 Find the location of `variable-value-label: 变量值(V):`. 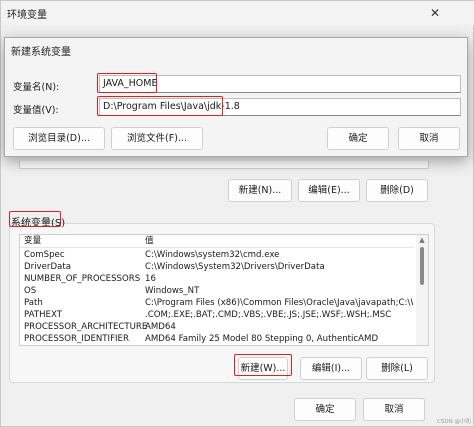

variable-value-label: 变量值(V): is located at coordinates (36, 110).